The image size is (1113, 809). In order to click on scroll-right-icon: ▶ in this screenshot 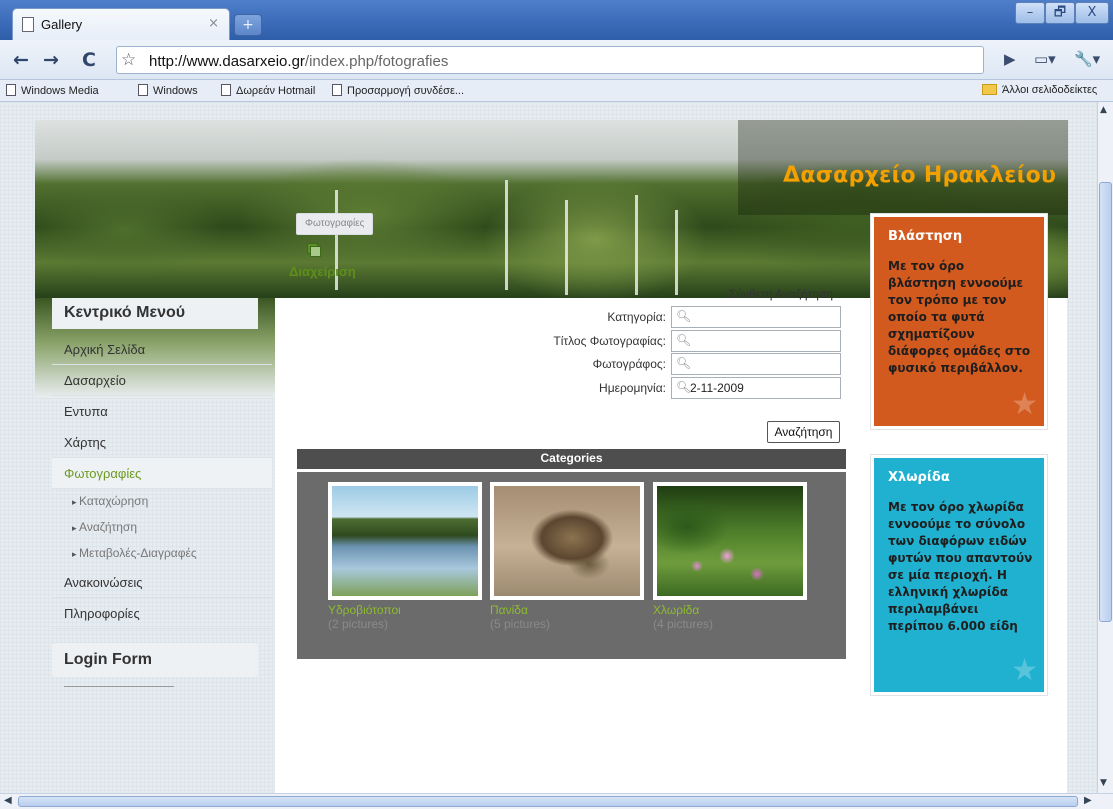, I will do `click(1088, 800)`.